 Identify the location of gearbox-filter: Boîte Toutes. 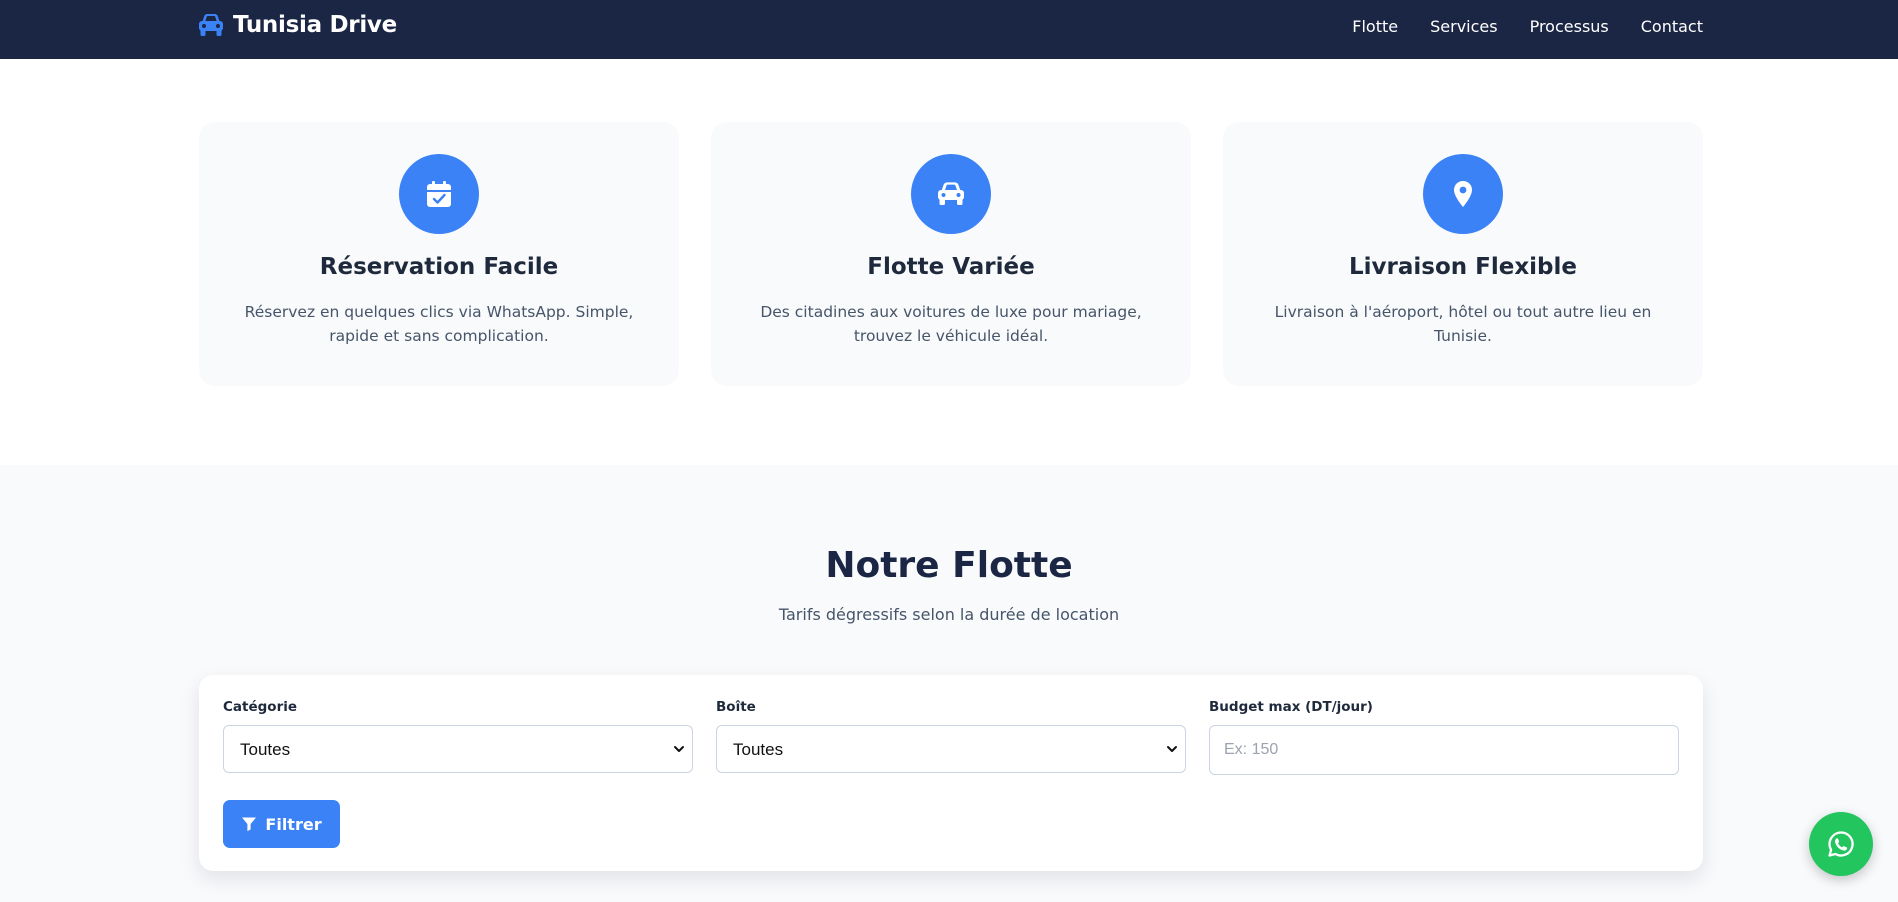
(951, 736).